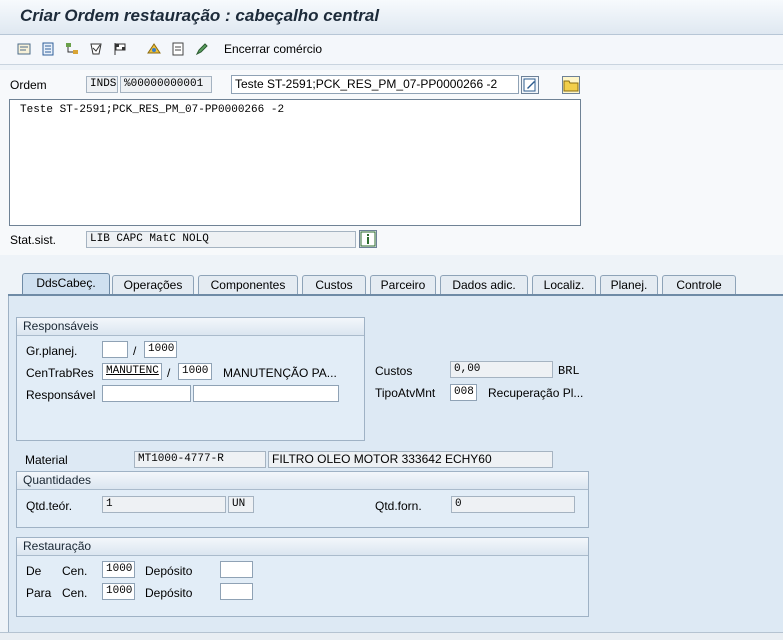 The width and height of the screenshot is (783, 640). What do you see at coordinates (28, 85) in the screenshot?
I see `order-label: Ordem` at bounding box center [28, 85].